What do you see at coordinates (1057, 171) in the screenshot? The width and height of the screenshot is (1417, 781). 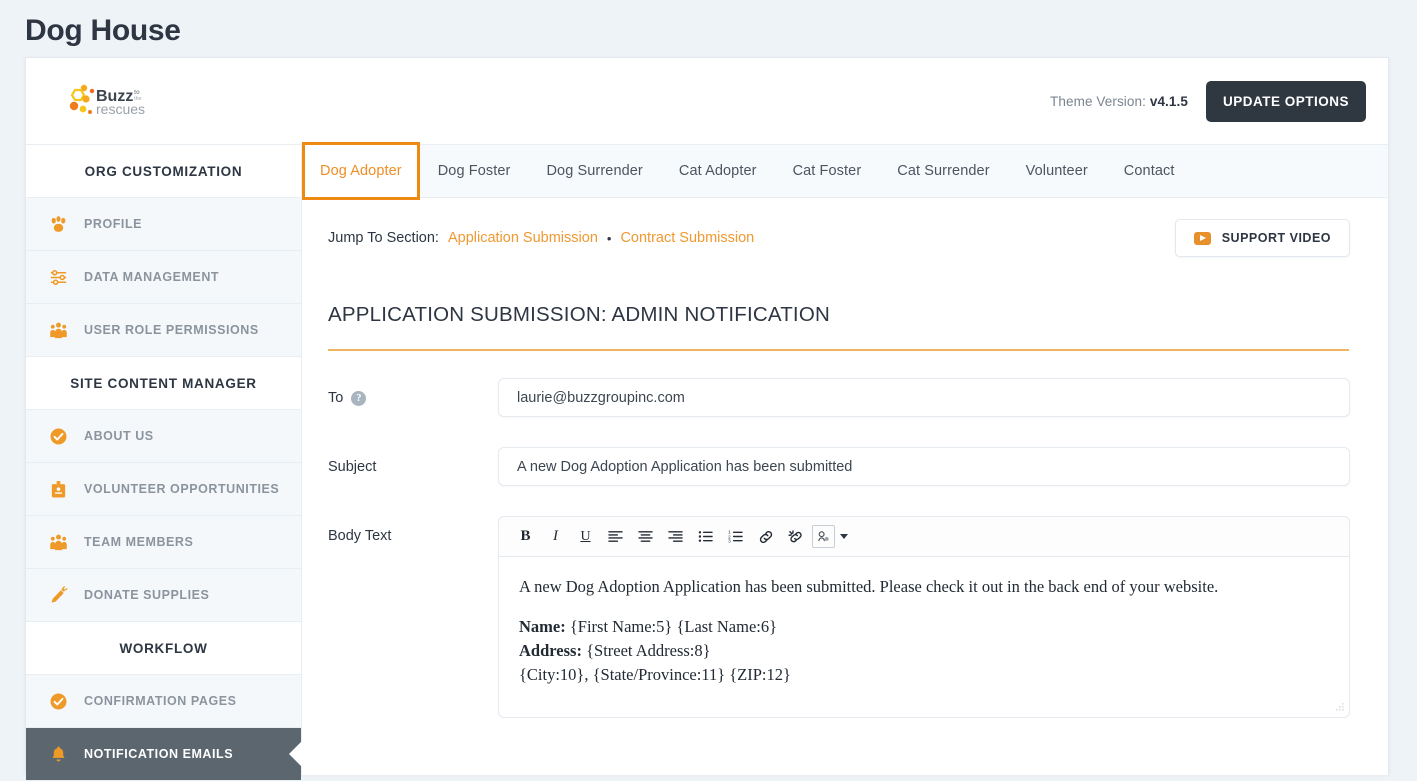 I see `tab-volunteer: Volunteer` at bounding box center [1057, 171].